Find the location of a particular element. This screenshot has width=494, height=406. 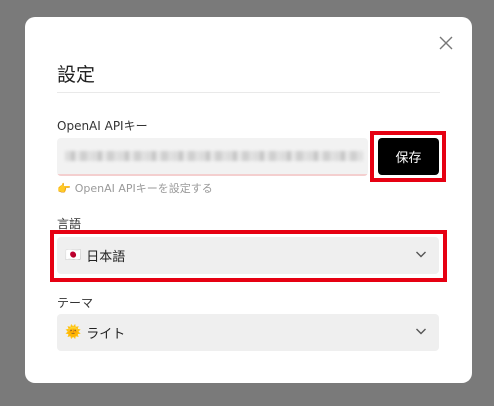

dialog-title: 設定 is located at coordinates (76, 75).